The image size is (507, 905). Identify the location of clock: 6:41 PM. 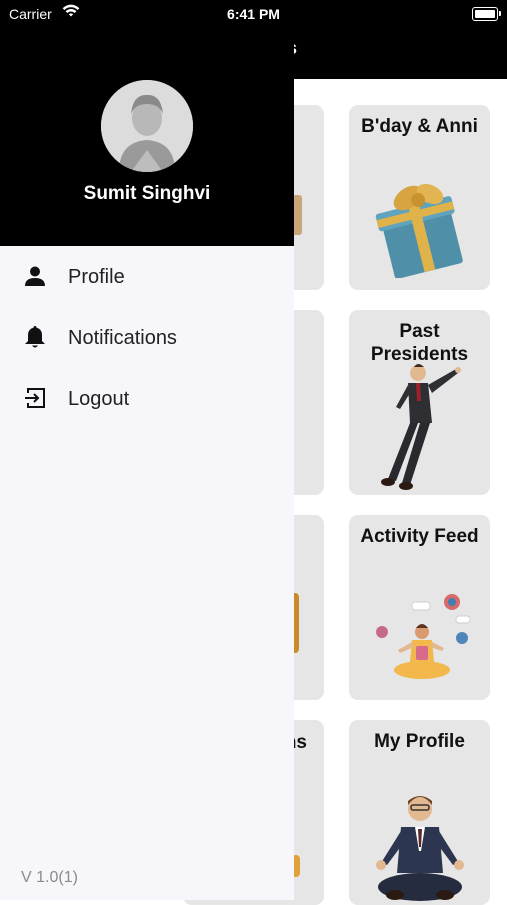
(253, 14).